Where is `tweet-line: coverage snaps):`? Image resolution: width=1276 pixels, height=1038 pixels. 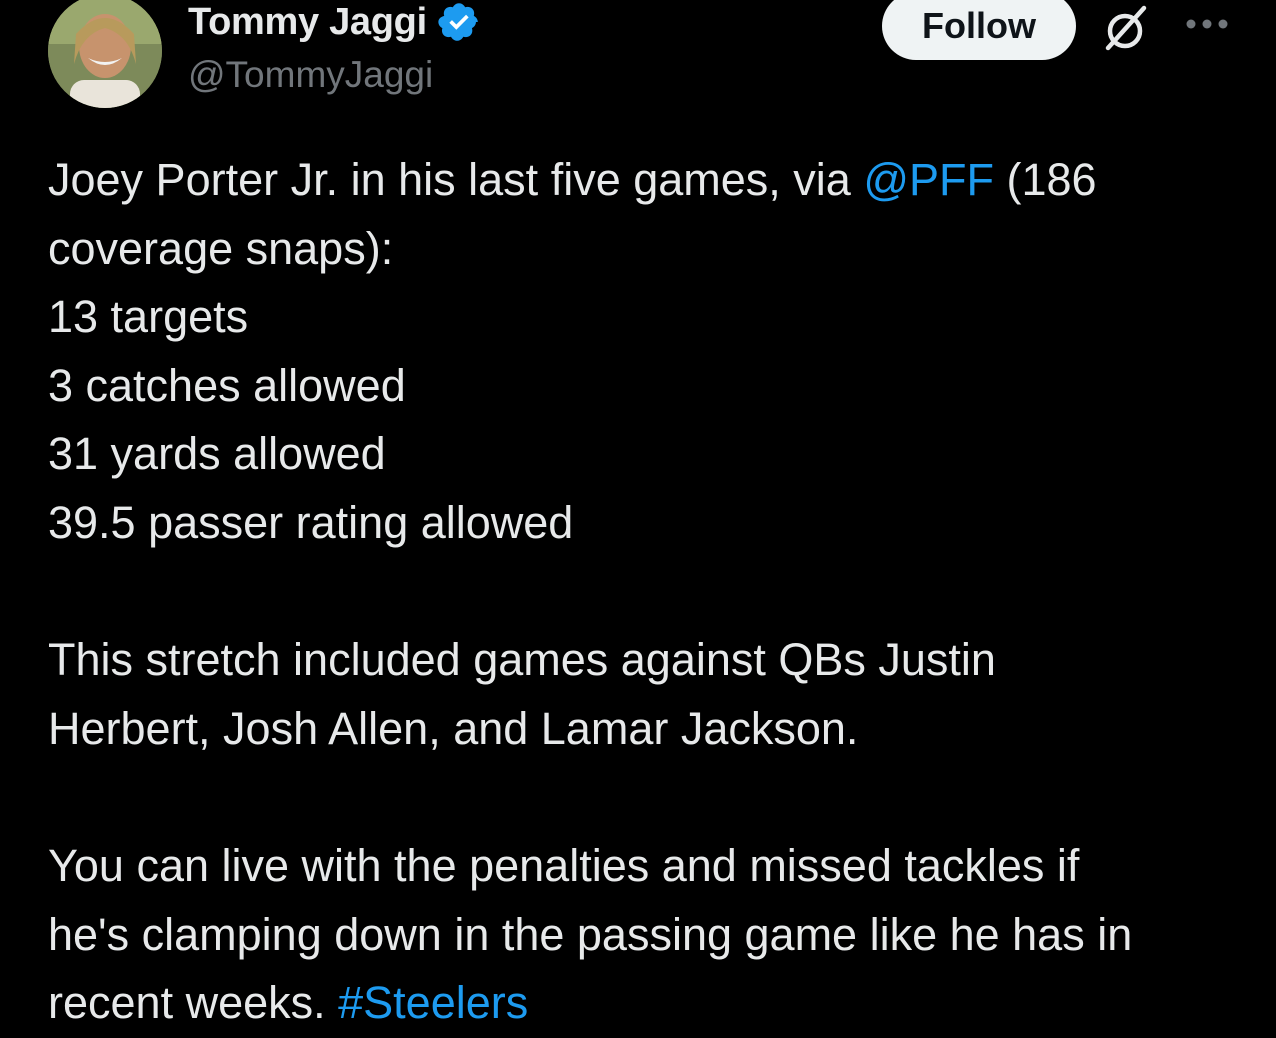
tweet-line: coverage snaps): is located at coordinates (221, 248).